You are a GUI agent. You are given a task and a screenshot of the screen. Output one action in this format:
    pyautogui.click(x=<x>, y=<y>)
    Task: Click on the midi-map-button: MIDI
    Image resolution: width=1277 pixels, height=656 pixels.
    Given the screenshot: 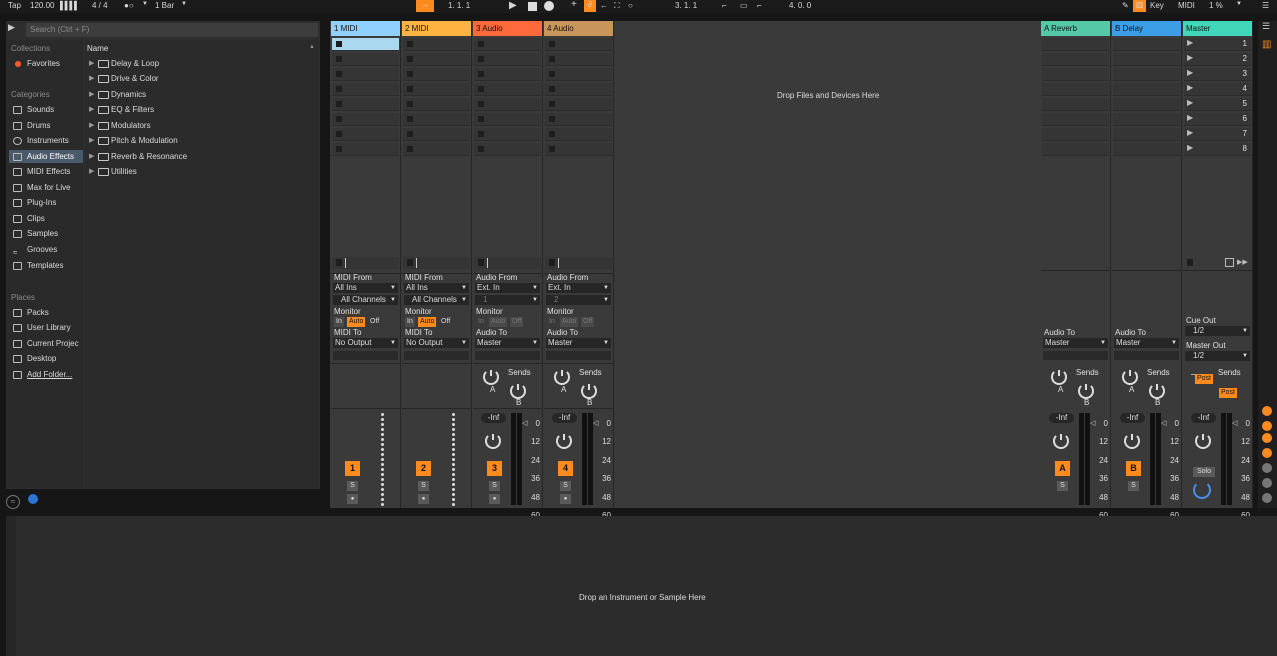 What is the action you would take?
    pyautogui.click(x=1186, y=5)
    